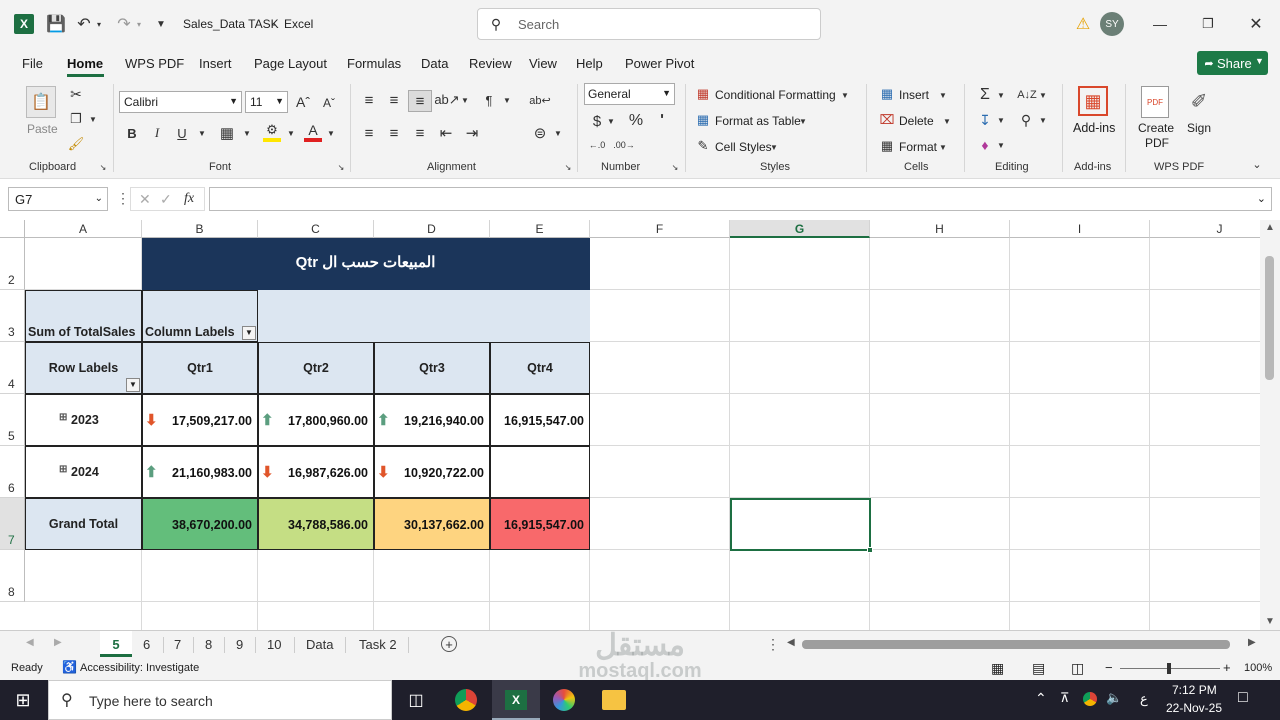  I want to click on underline-dropdown-icon: ▼, so click(202, 133).